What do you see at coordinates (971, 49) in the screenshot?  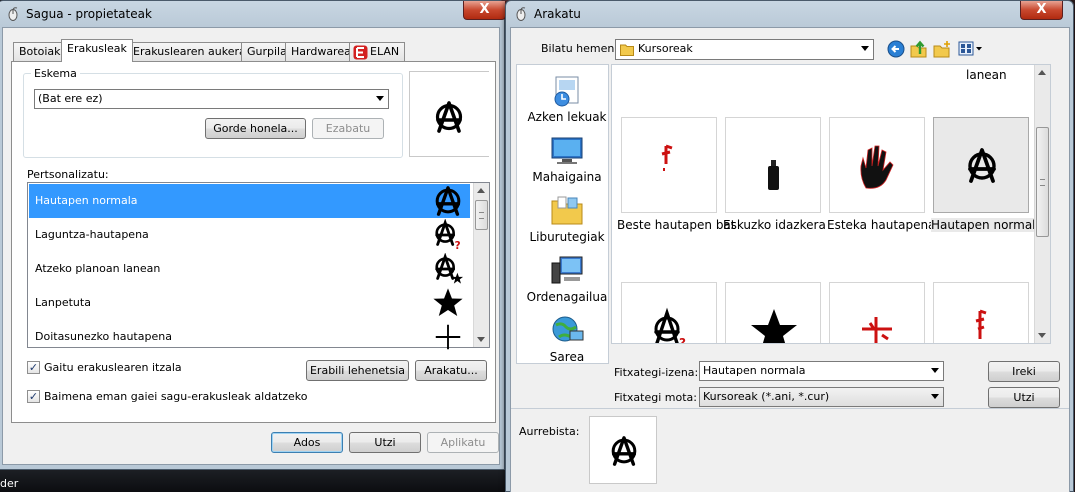 I see `view-menu-icon` at bounding box center [971, 49].